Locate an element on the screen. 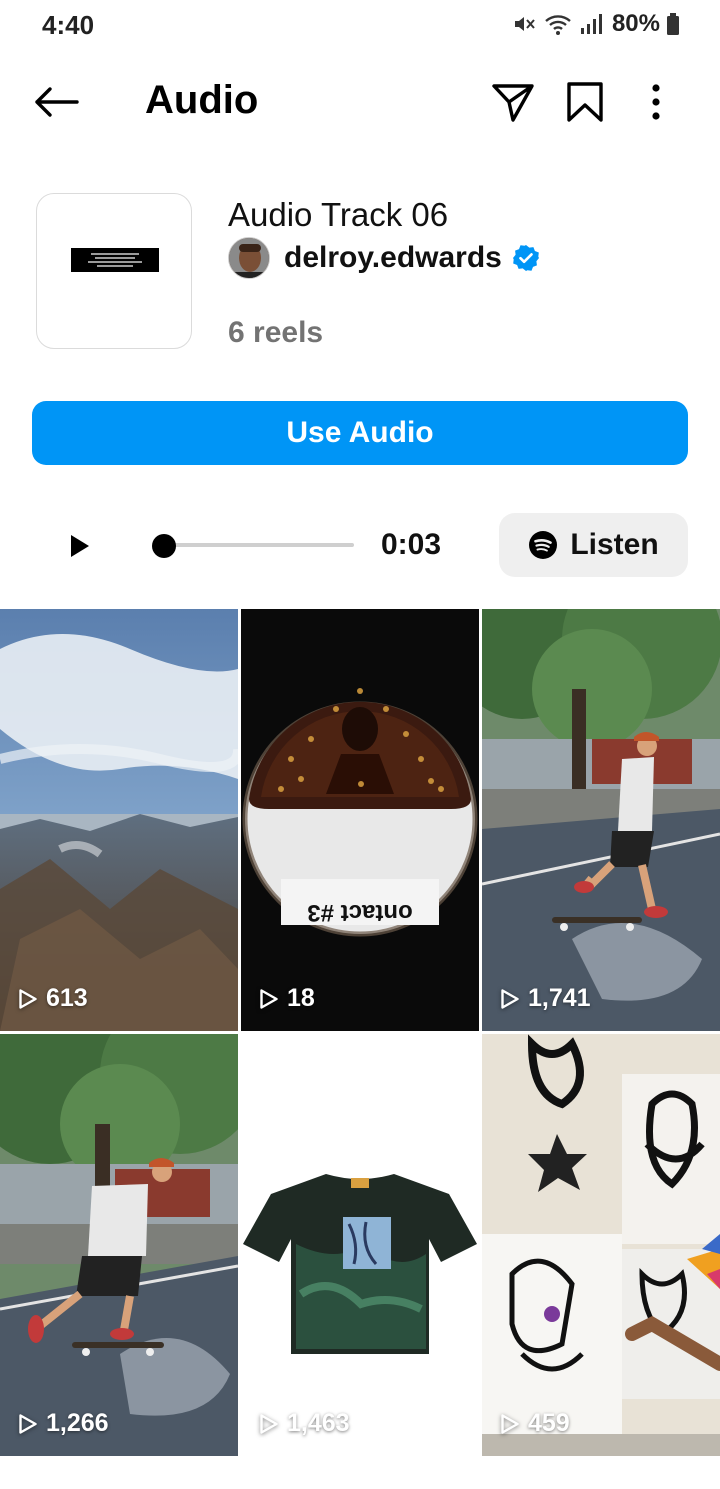  listen-on-spotify-button: Listen is located at coordinates (593, 545).